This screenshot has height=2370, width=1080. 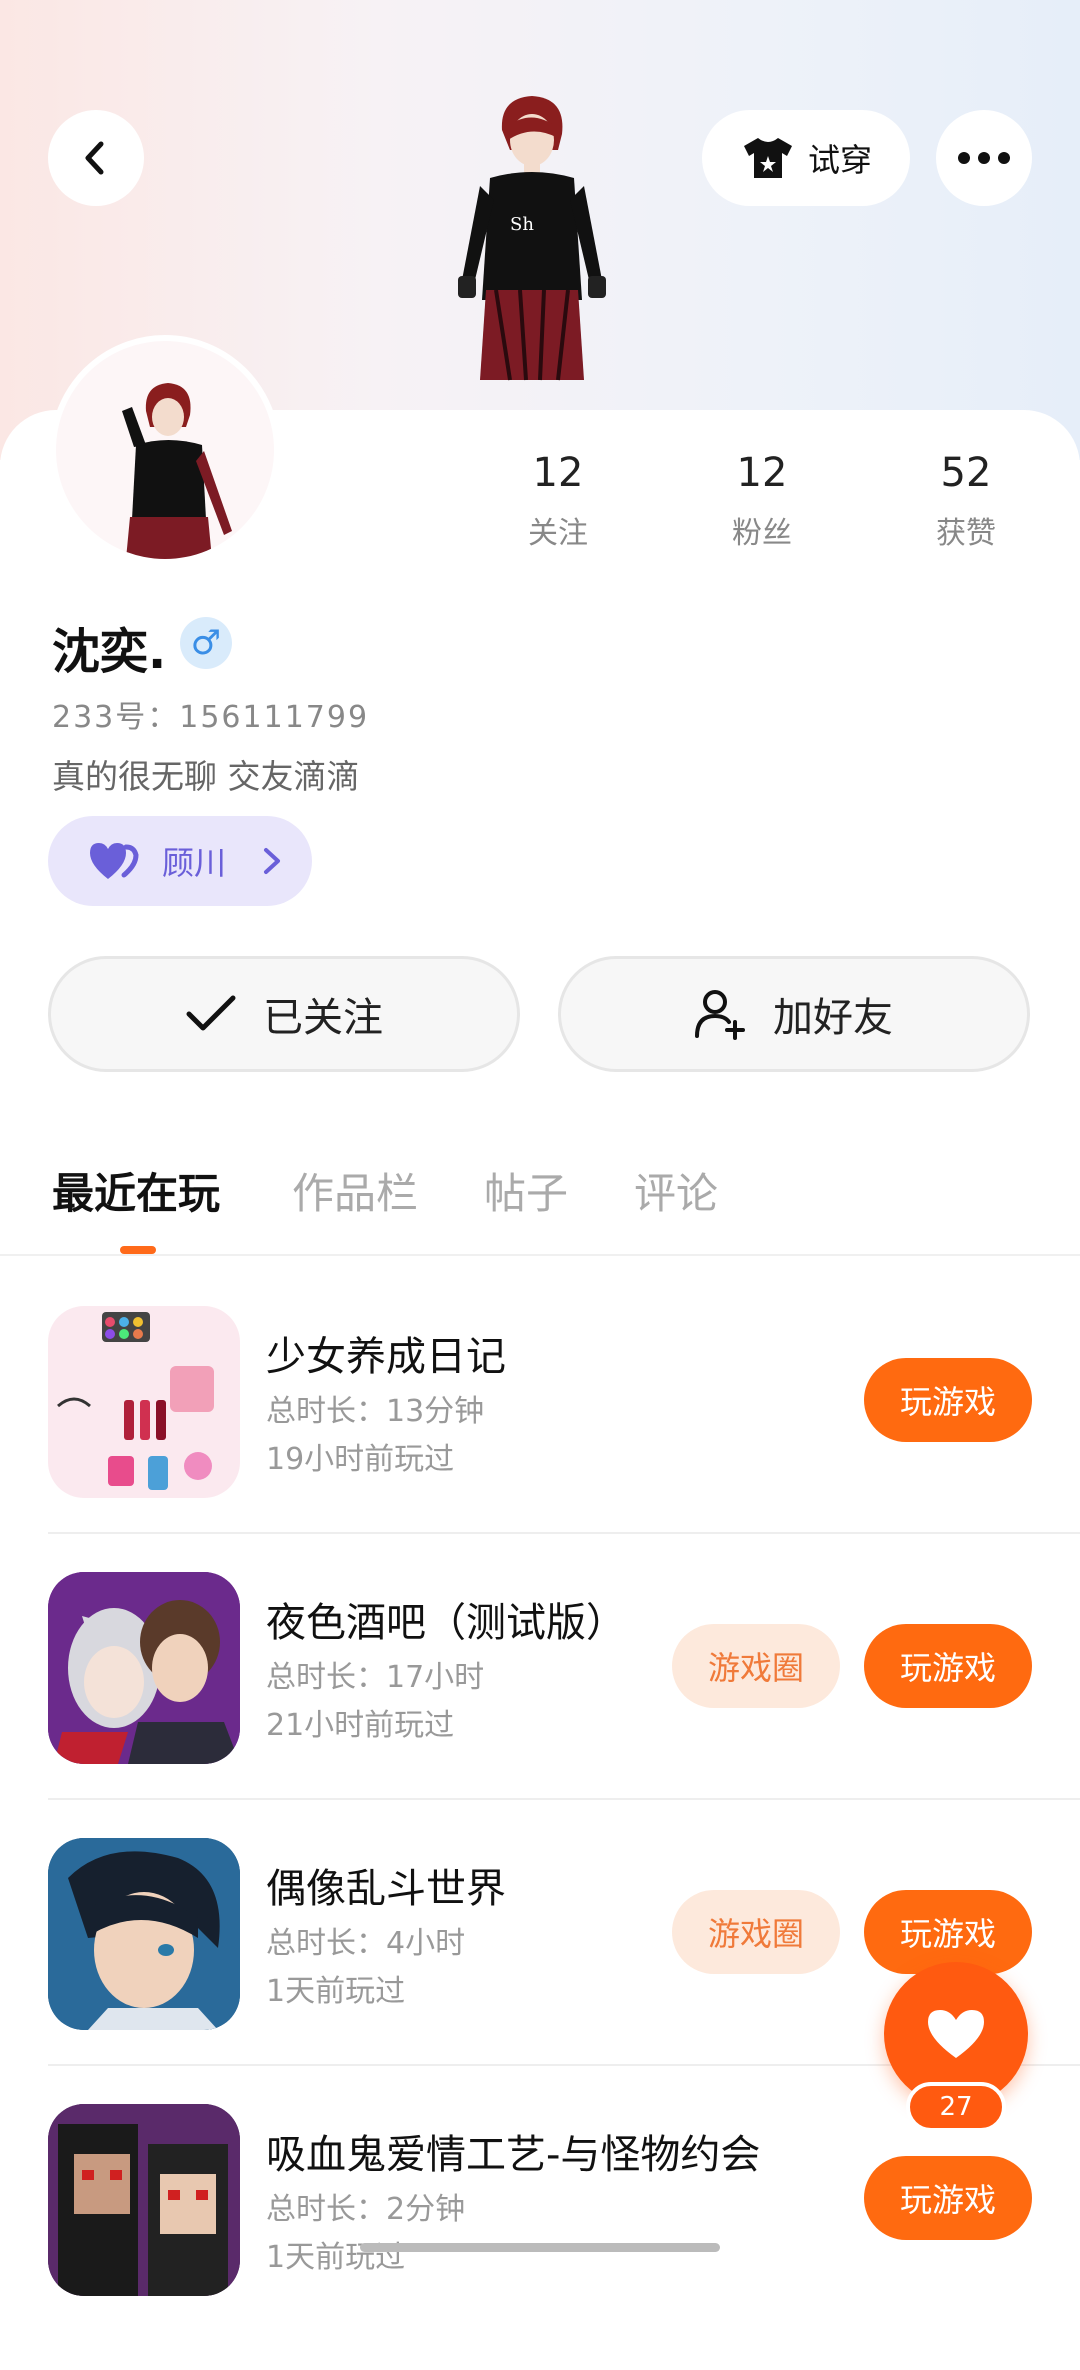 What do you see at coordinates (513, 2155) in the screenshot?
I see `game-title: 吸血鬼爱情工艺-与怪物约会` at bounding box center [513, 2155].